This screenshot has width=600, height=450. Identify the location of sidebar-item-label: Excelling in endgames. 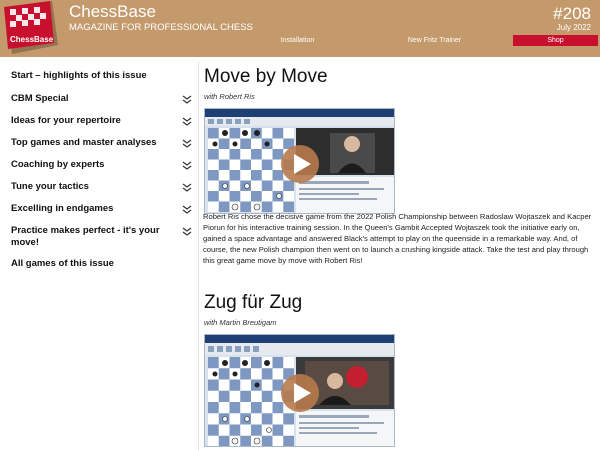
(62, 208).